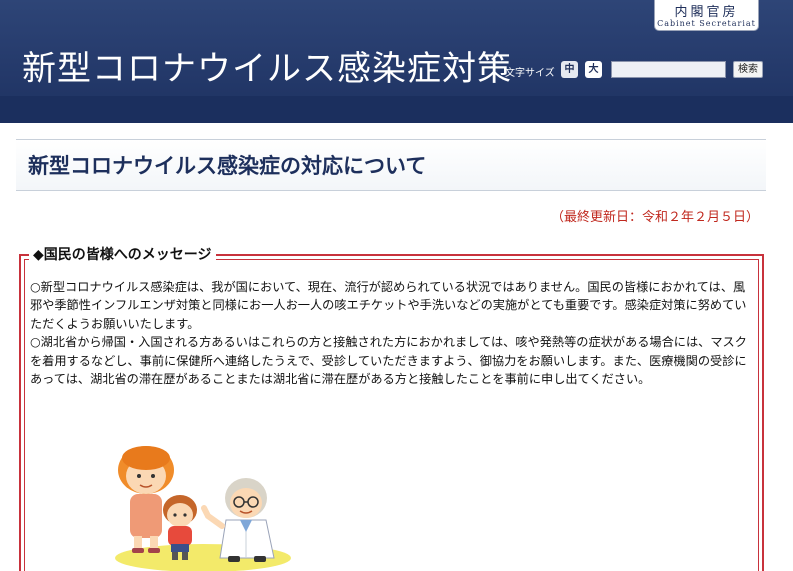 This screenshot has width=793, height=571. Describe the element at coordinates (530, 73) in the screenshot. I see `font-size-label: 文字サイズ` at that location.